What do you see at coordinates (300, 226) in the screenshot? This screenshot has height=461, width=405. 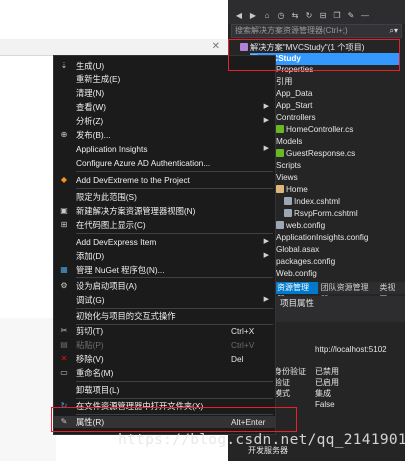 I see `tree-item: web.config` at bounding box center [300, 226].